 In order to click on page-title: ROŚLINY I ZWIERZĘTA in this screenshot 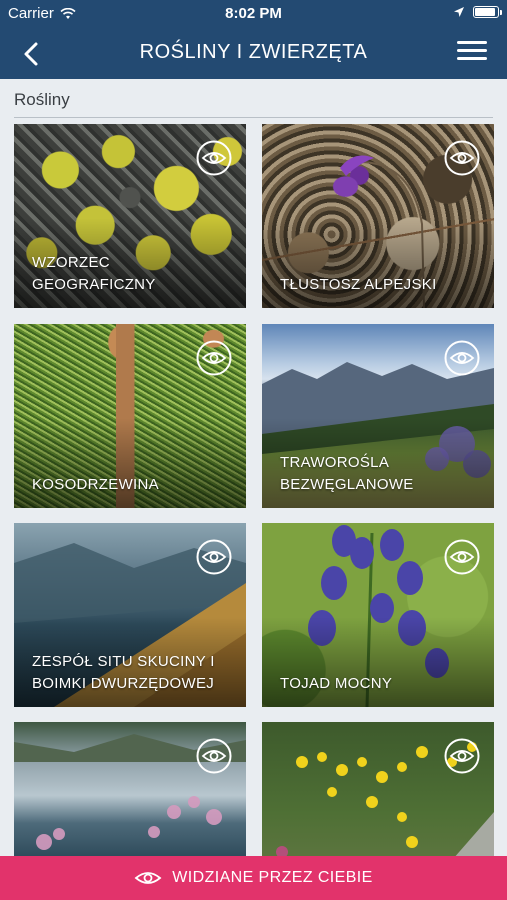, I will do `click(253, 52)`.